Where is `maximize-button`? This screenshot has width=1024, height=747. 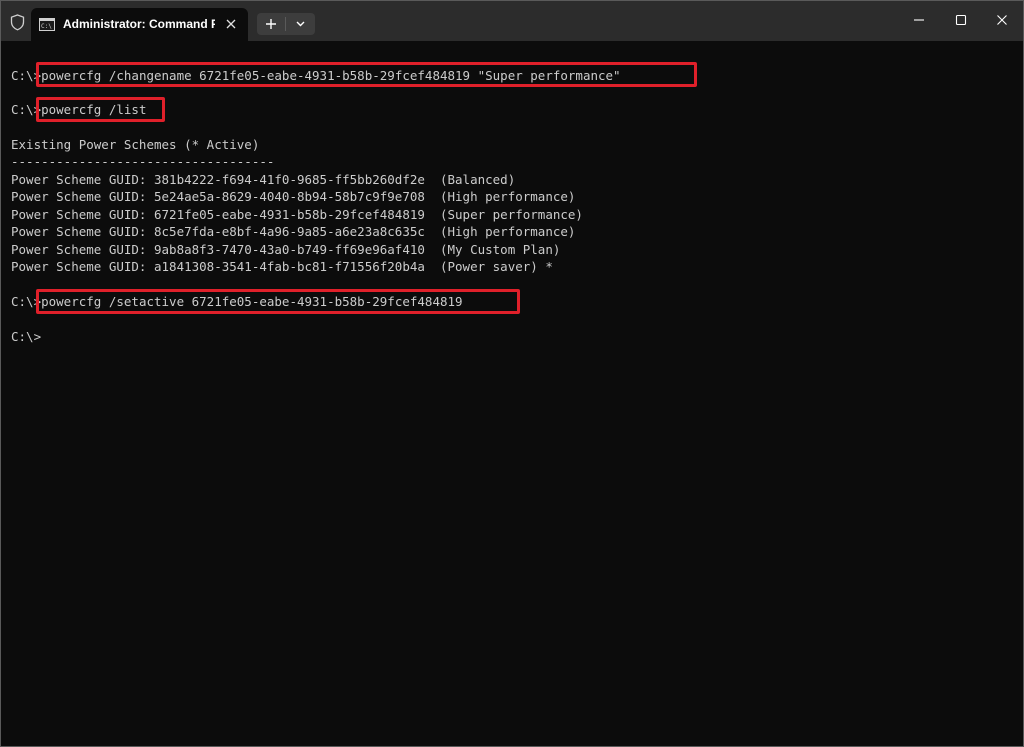
maximize-button is located at coordinates (961, 20).